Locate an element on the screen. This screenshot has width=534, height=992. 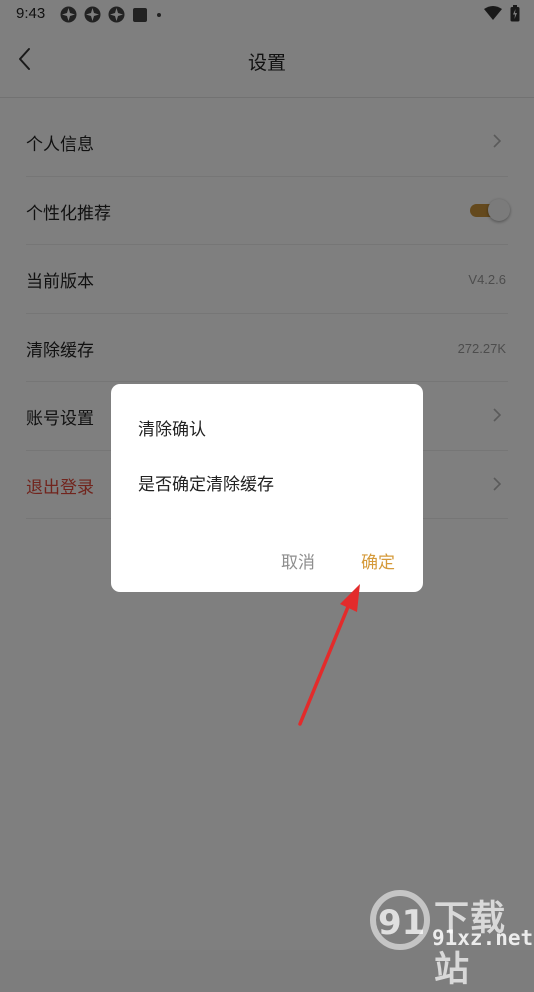
site-watermark: 91 下载站 91xz.net is located at coordinates (449, 940).